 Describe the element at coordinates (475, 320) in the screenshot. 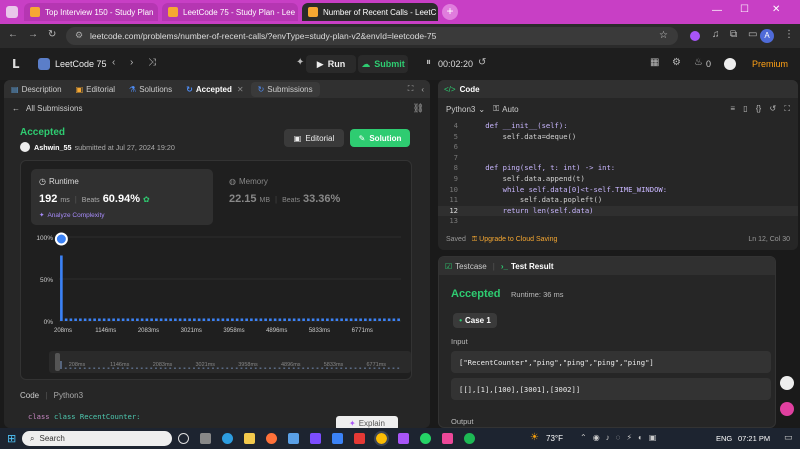

I see `case-1-tab: • Case 1` at that location.